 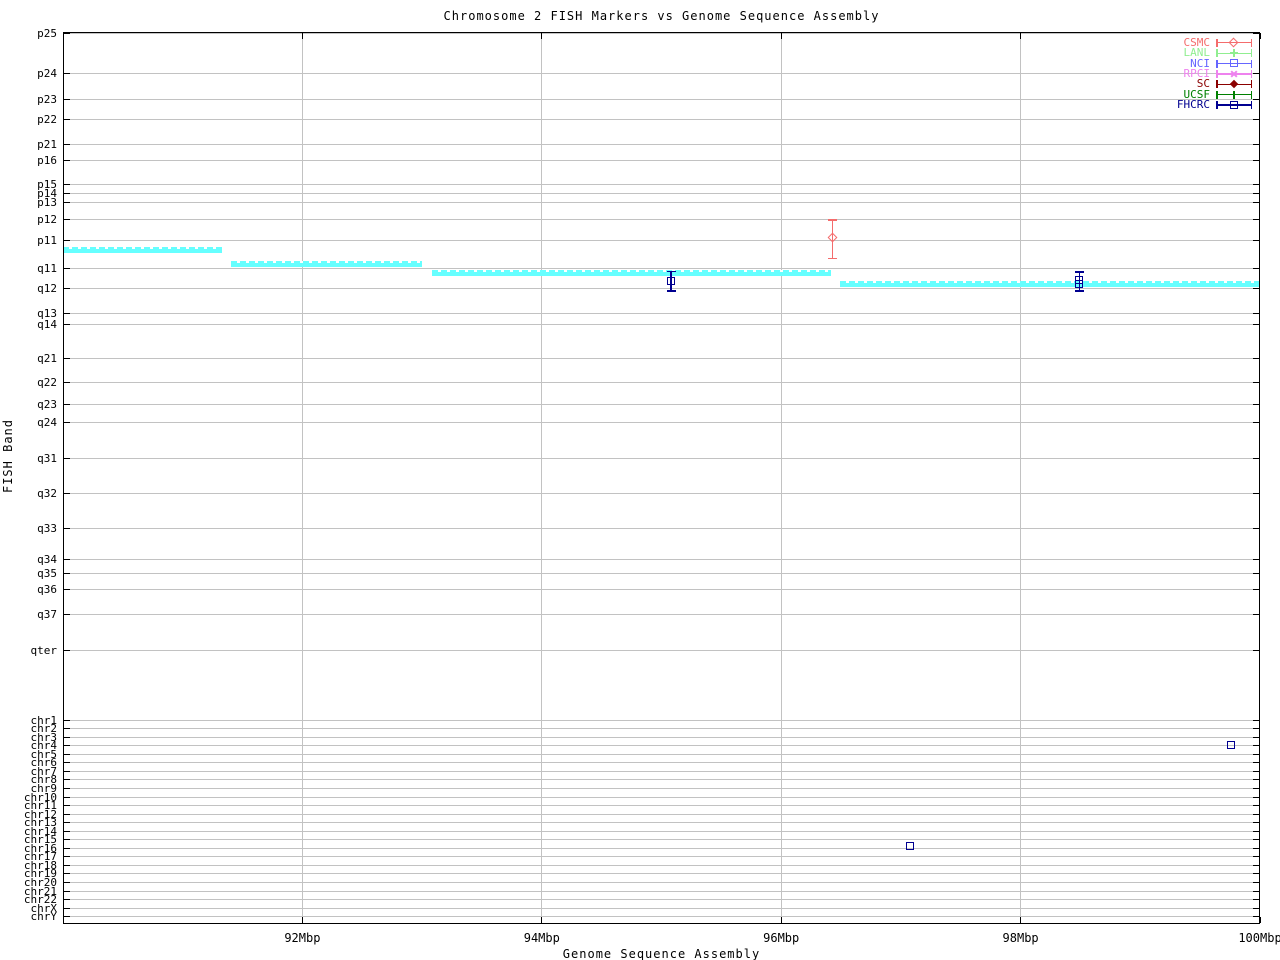 What do you see at coordinates (47, 614) in the screenshot?
I see `y-tick-label: q37` at bounding box center [47, 614].